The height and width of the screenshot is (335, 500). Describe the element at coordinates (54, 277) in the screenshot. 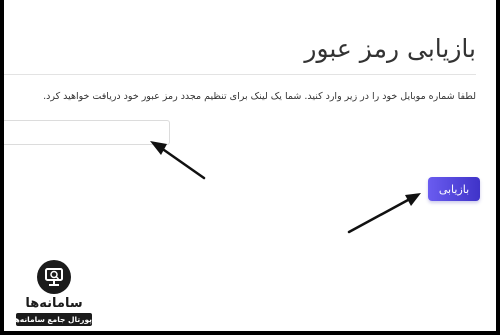

I see `monitor-search-icon` at that location.